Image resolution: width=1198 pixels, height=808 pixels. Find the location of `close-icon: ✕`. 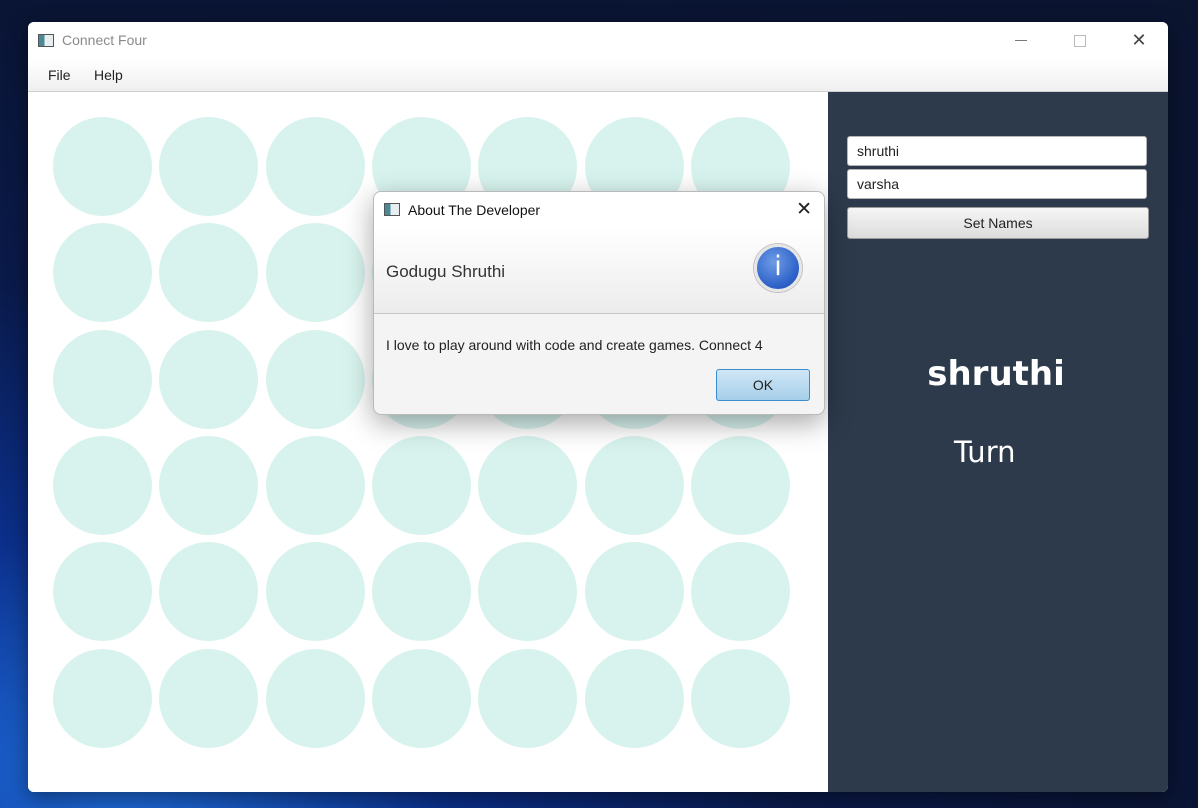

close-icon: ✕ is located at coordinates (1139, 40).